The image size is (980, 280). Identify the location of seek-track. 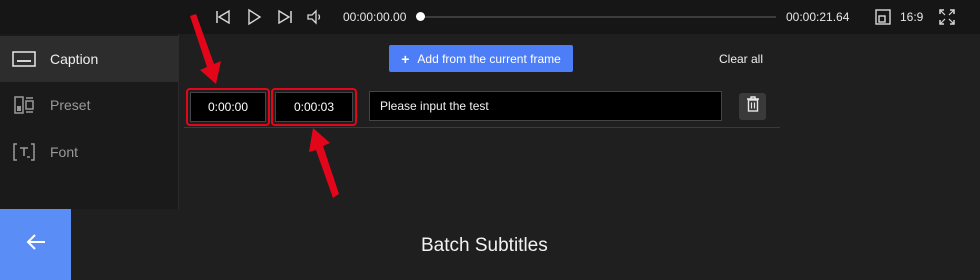
(598, 17).